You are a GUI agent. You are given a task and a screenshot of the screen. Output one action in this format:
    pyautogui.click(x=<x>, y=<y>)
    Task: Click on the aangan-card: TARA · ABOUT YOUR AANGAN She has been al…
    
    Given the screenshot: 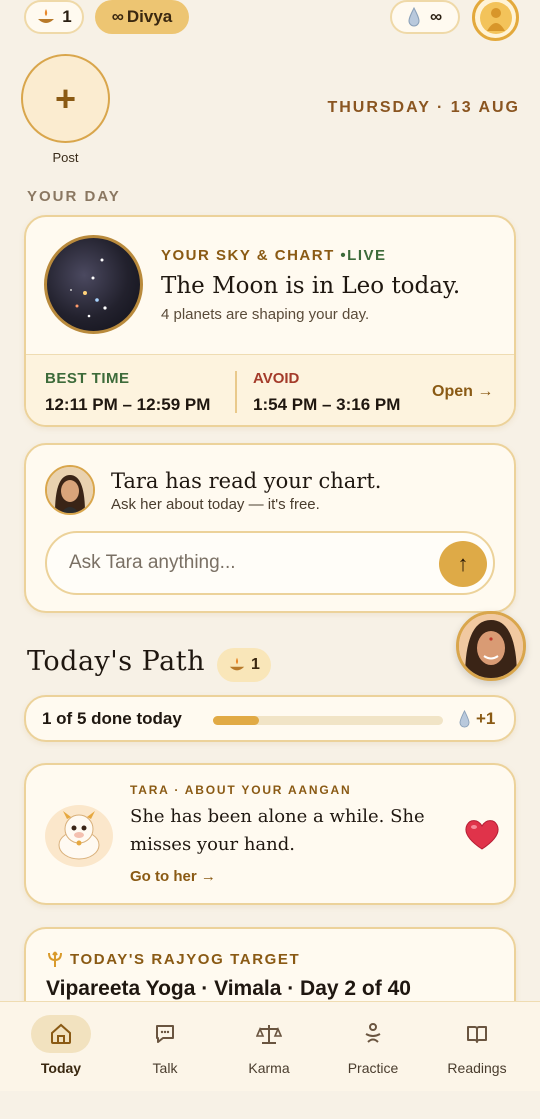 What is the action you would take?
    pyautogui.click(x=270, y=834)
    